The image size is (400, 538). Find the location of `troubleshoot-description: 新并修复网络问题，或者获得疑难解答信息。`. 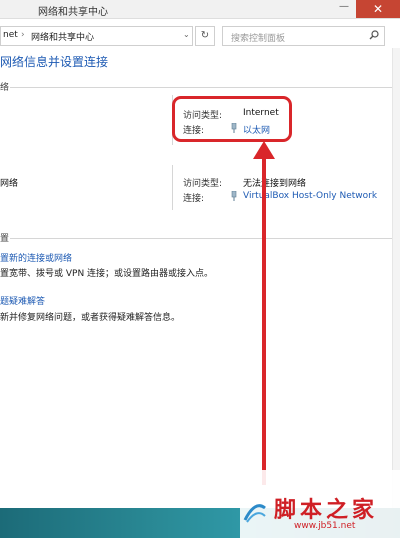

troubleshoot-description: 新并修复网络问题，或者获得疑难解答信息。 is located at coordinates (90, 318).